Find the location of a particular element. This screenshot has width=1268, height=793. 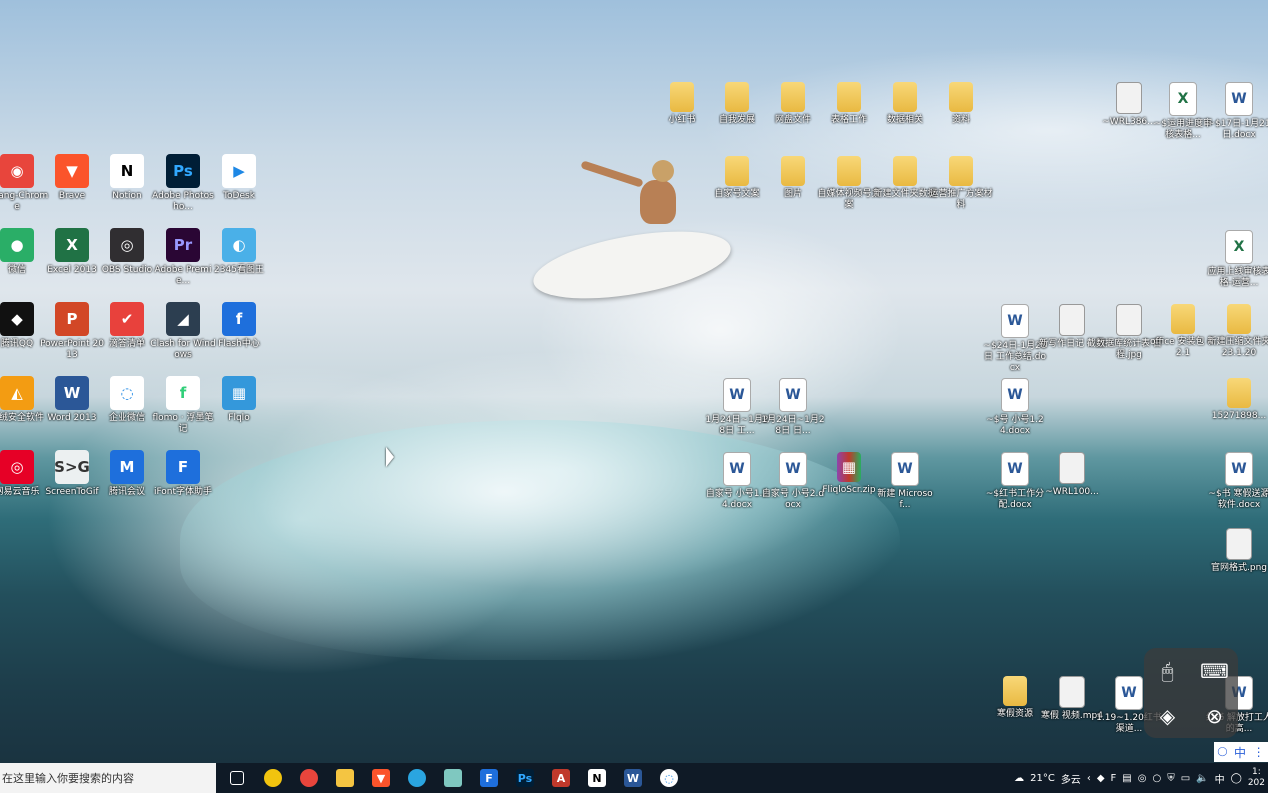

desktop-file: W 自家号 小号1.24.docx is located at coordinates (737, 481).